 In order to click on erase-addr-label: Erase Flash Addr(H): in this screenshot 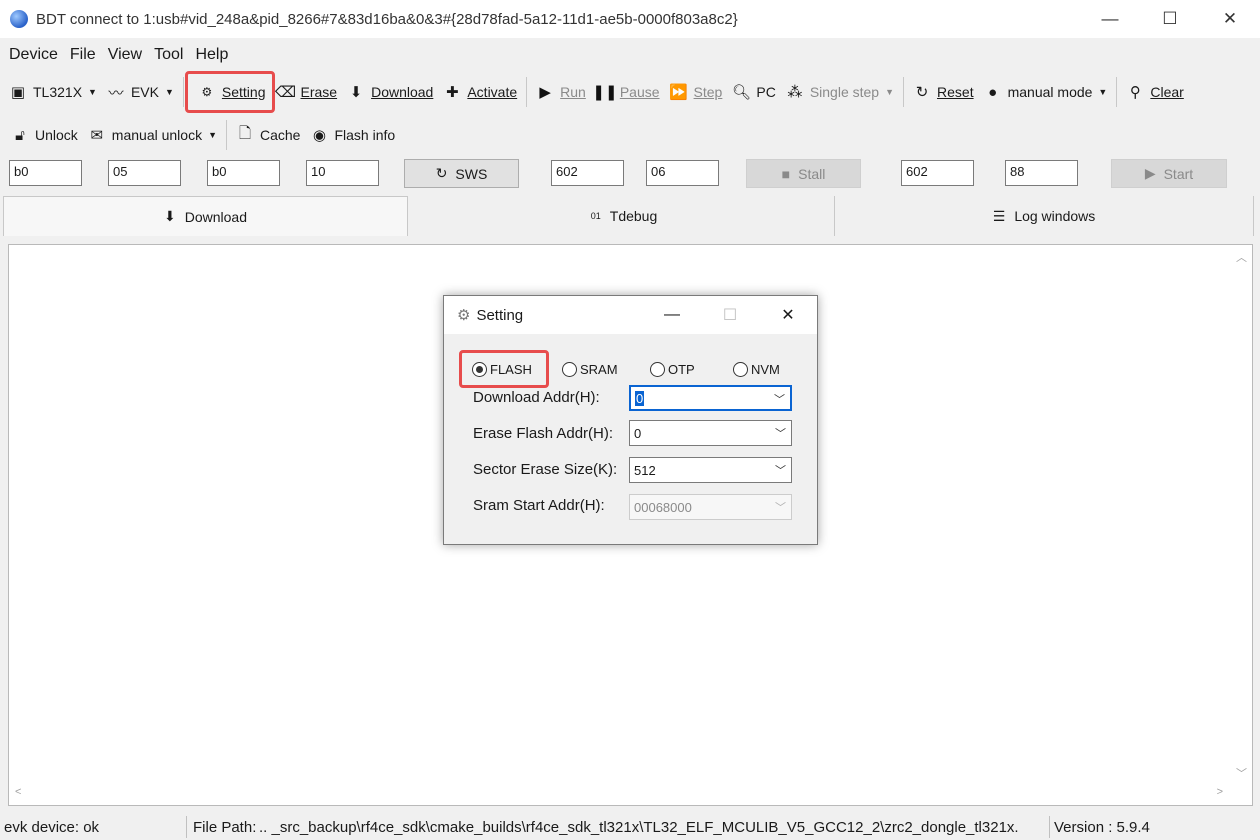, I will do `click(543, 433)`.